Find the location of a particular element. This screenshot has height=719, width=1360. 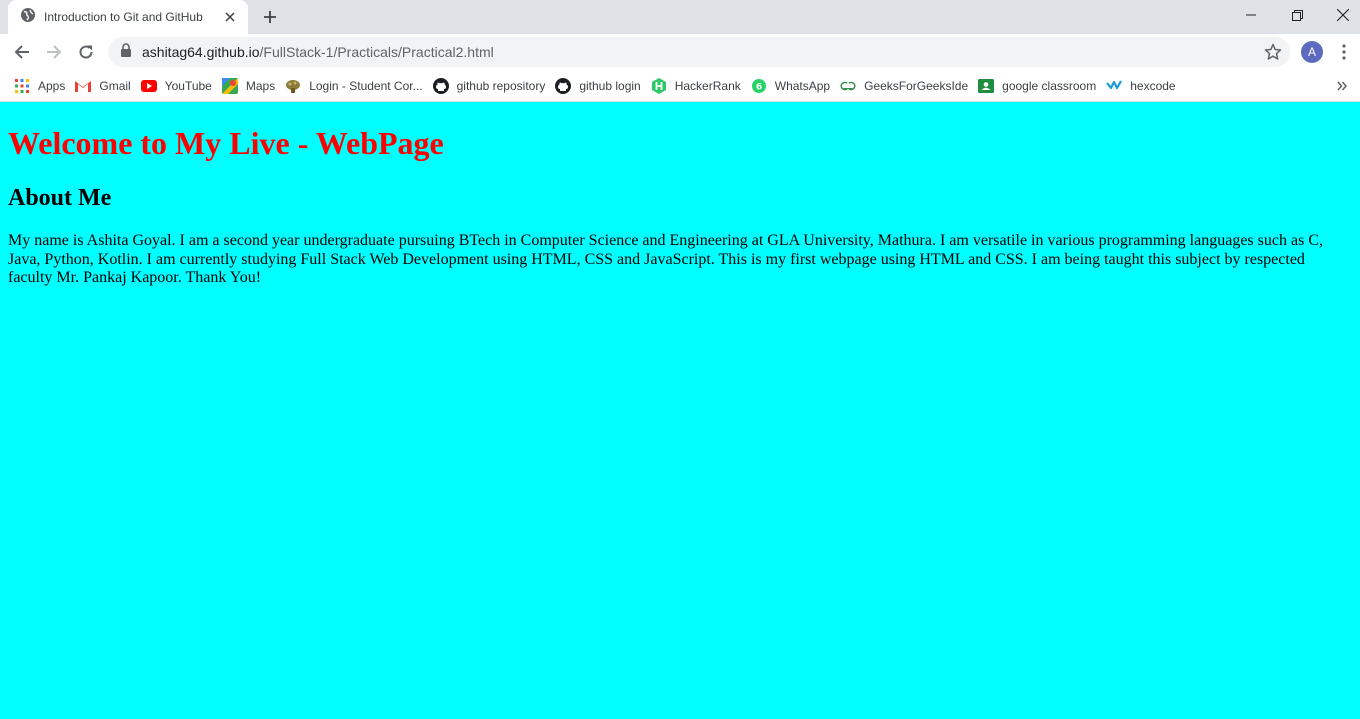

bookmark-github-login: github login is located at coordinates (600, 86).